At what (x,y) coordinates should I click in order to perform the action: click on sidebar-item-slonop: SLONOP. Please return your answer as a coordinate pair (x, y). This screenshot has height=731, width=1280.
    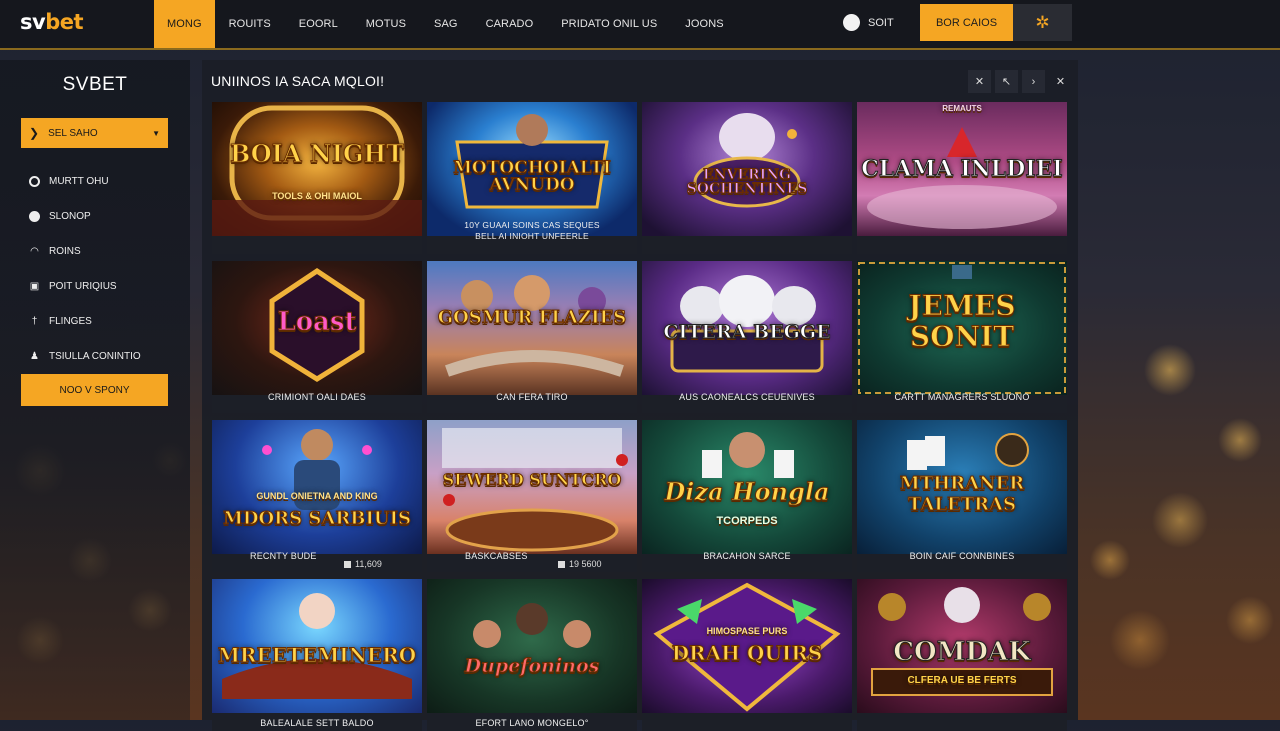
    Looking at the image, I should click on (84, 216).